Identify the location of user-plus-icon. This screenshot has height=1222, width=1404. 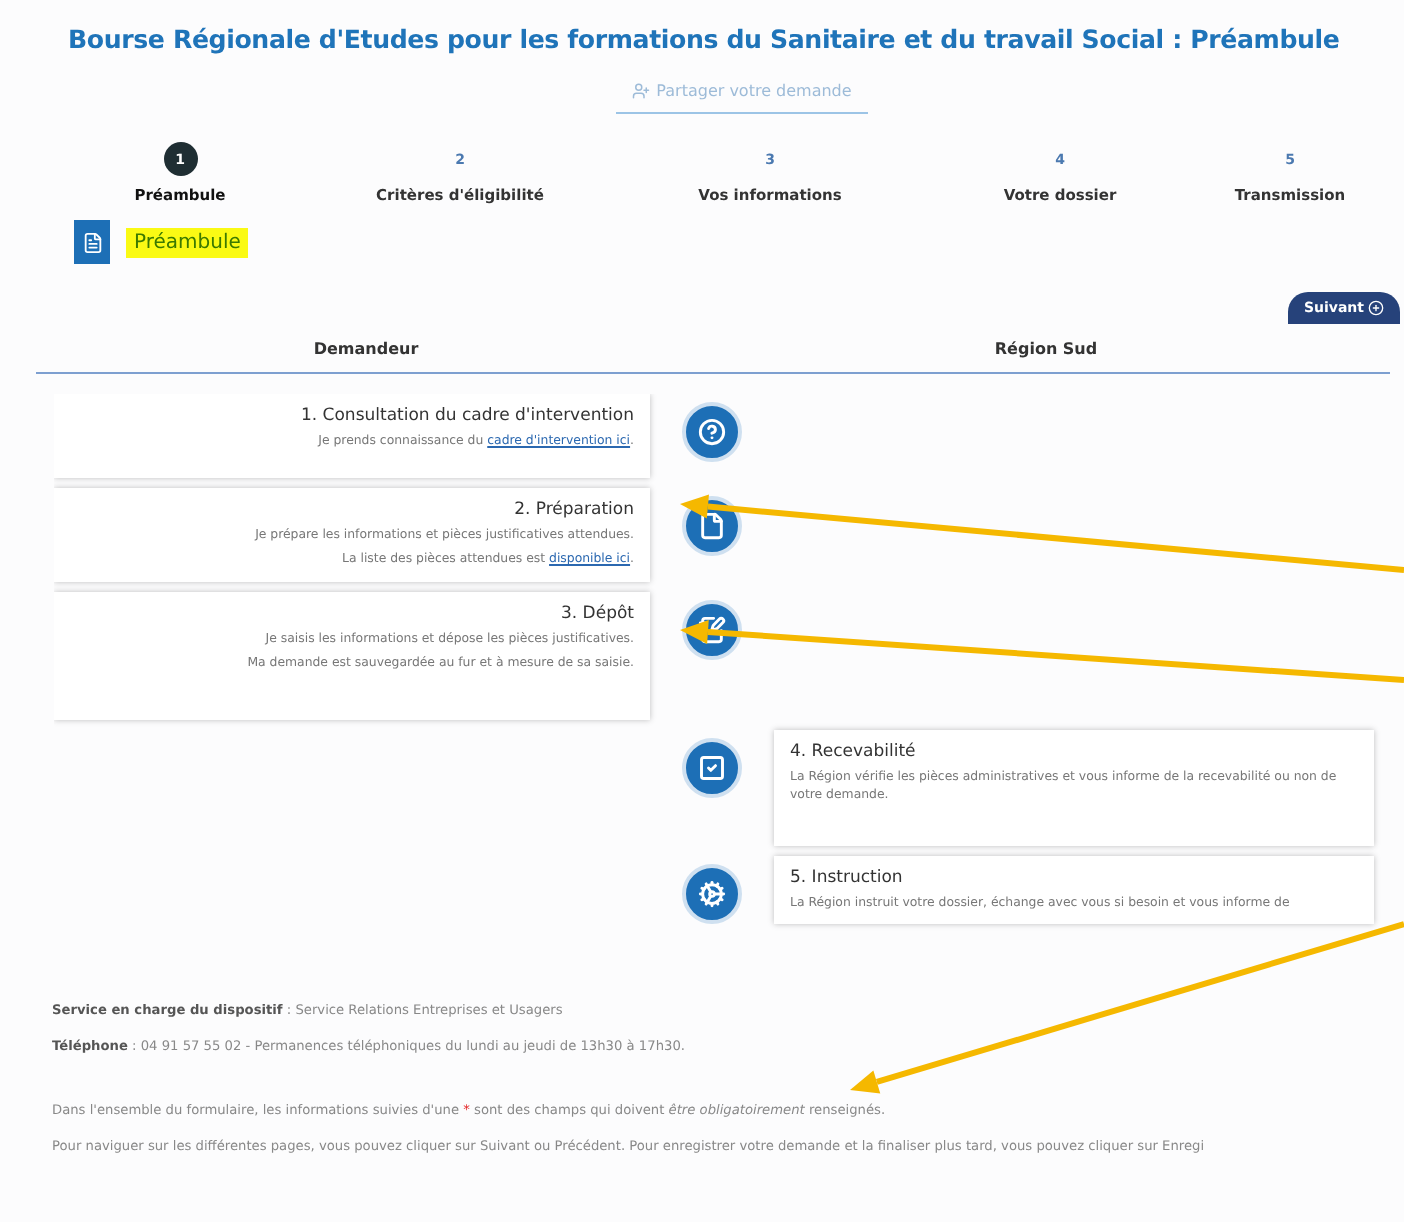
(641, 91).